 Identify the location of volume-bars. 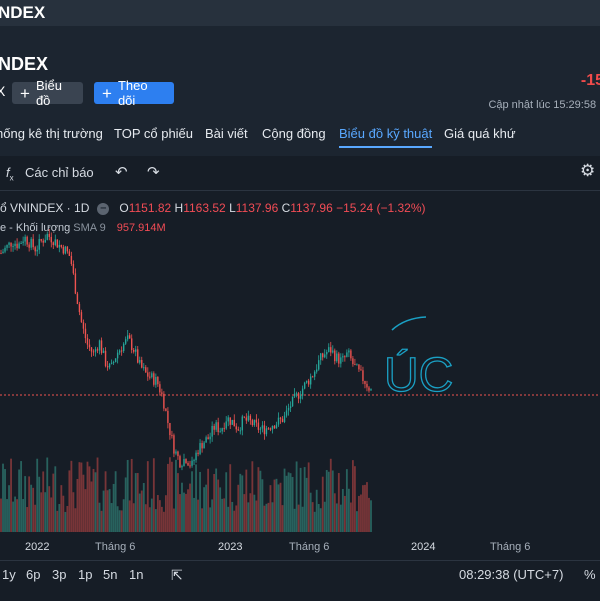
(186, 494).